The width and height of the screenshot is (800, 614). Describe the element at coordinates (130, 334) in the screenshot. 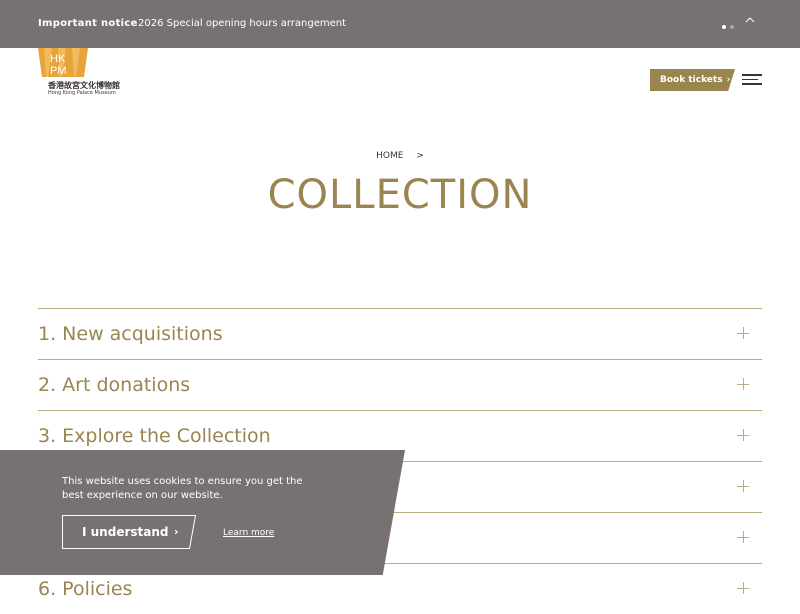

I see `accordion-item-label: 1. New acquisitions` at that location.